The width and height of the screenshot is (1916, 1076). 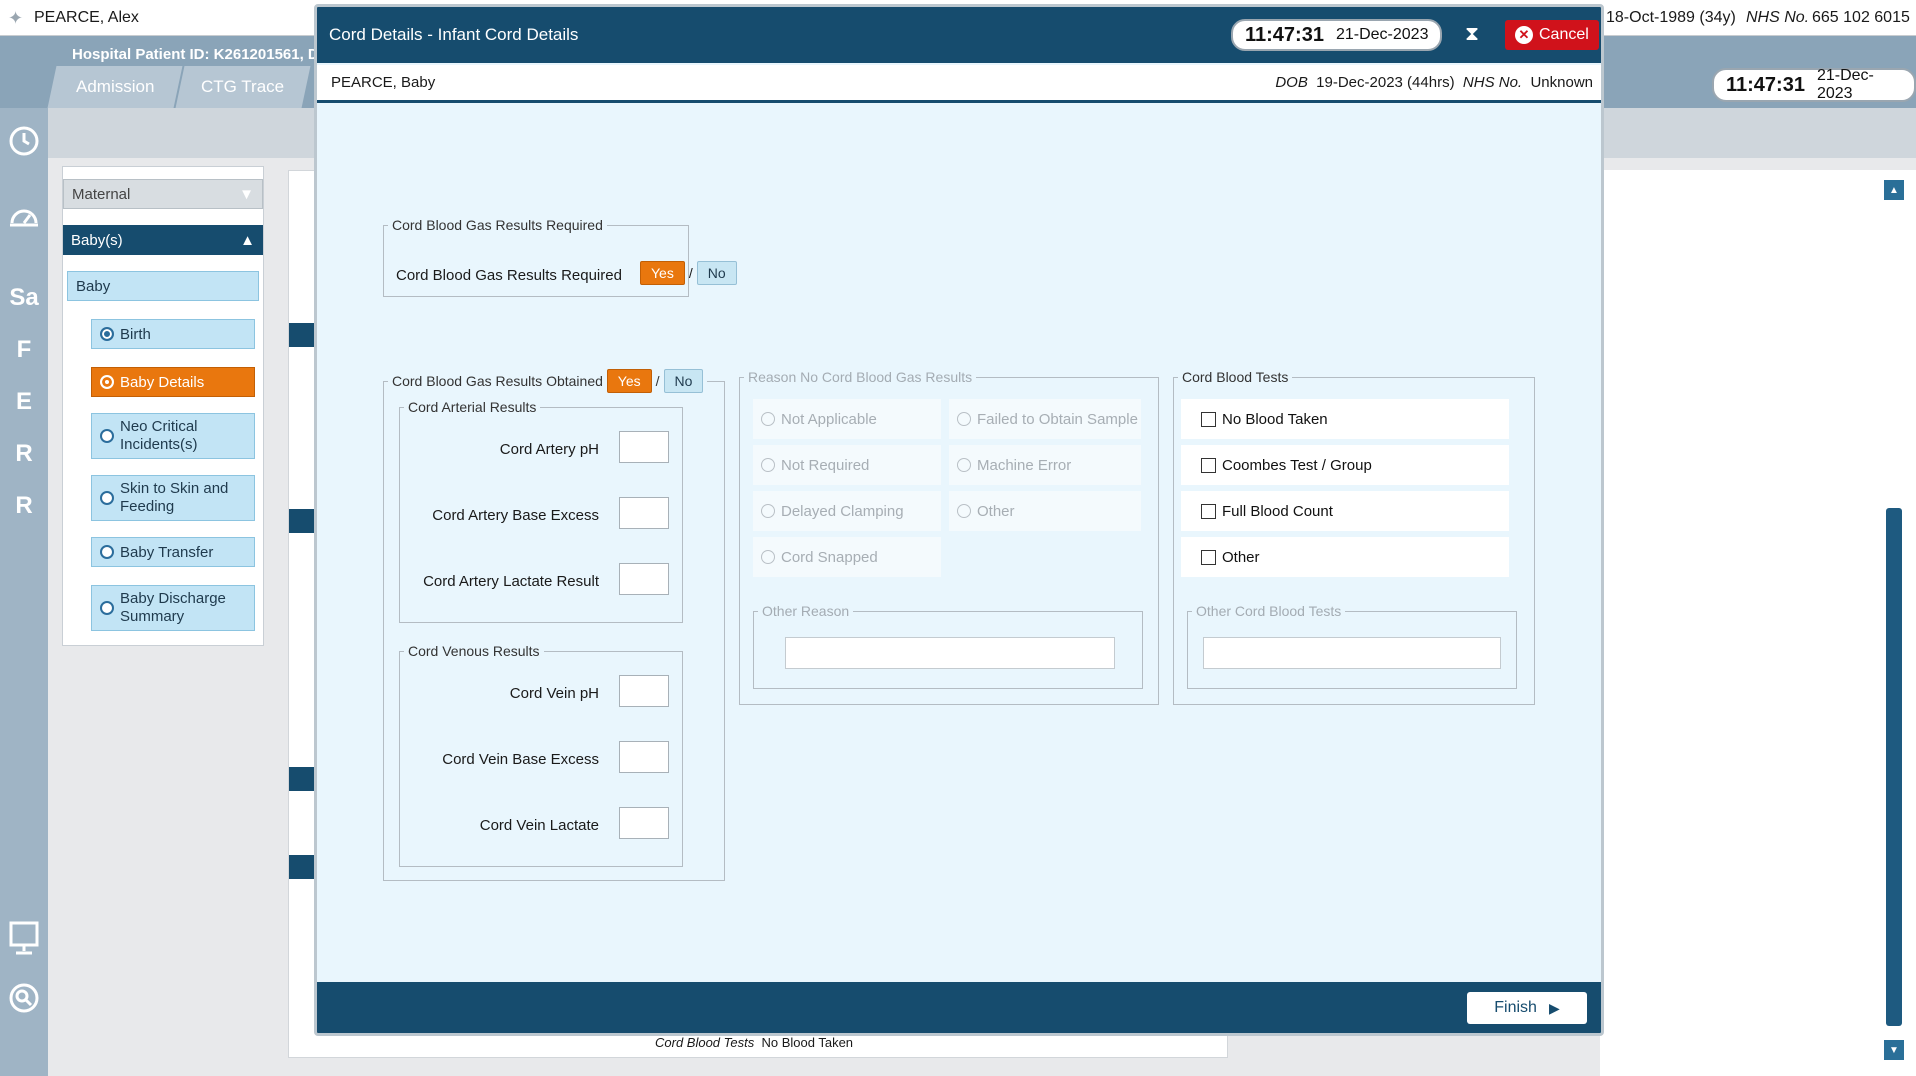 What do you see at coordinates (1561, 82) in the screenshot?
I see `baby-nhs: Unknown` at bounding box center [1561, 82].